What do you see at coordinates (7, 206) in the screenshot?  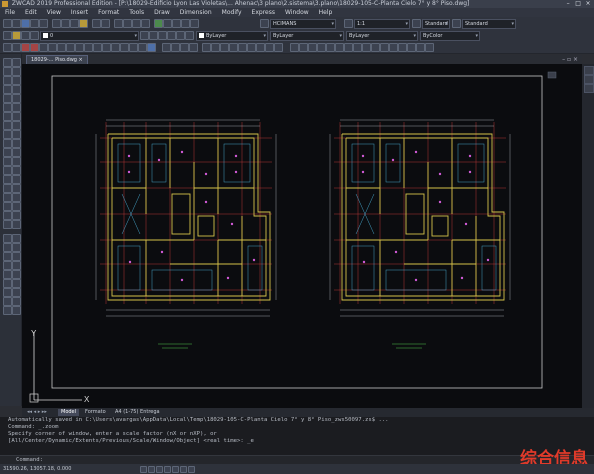 I see `region-side-icon` at bounding box center [7, 206].